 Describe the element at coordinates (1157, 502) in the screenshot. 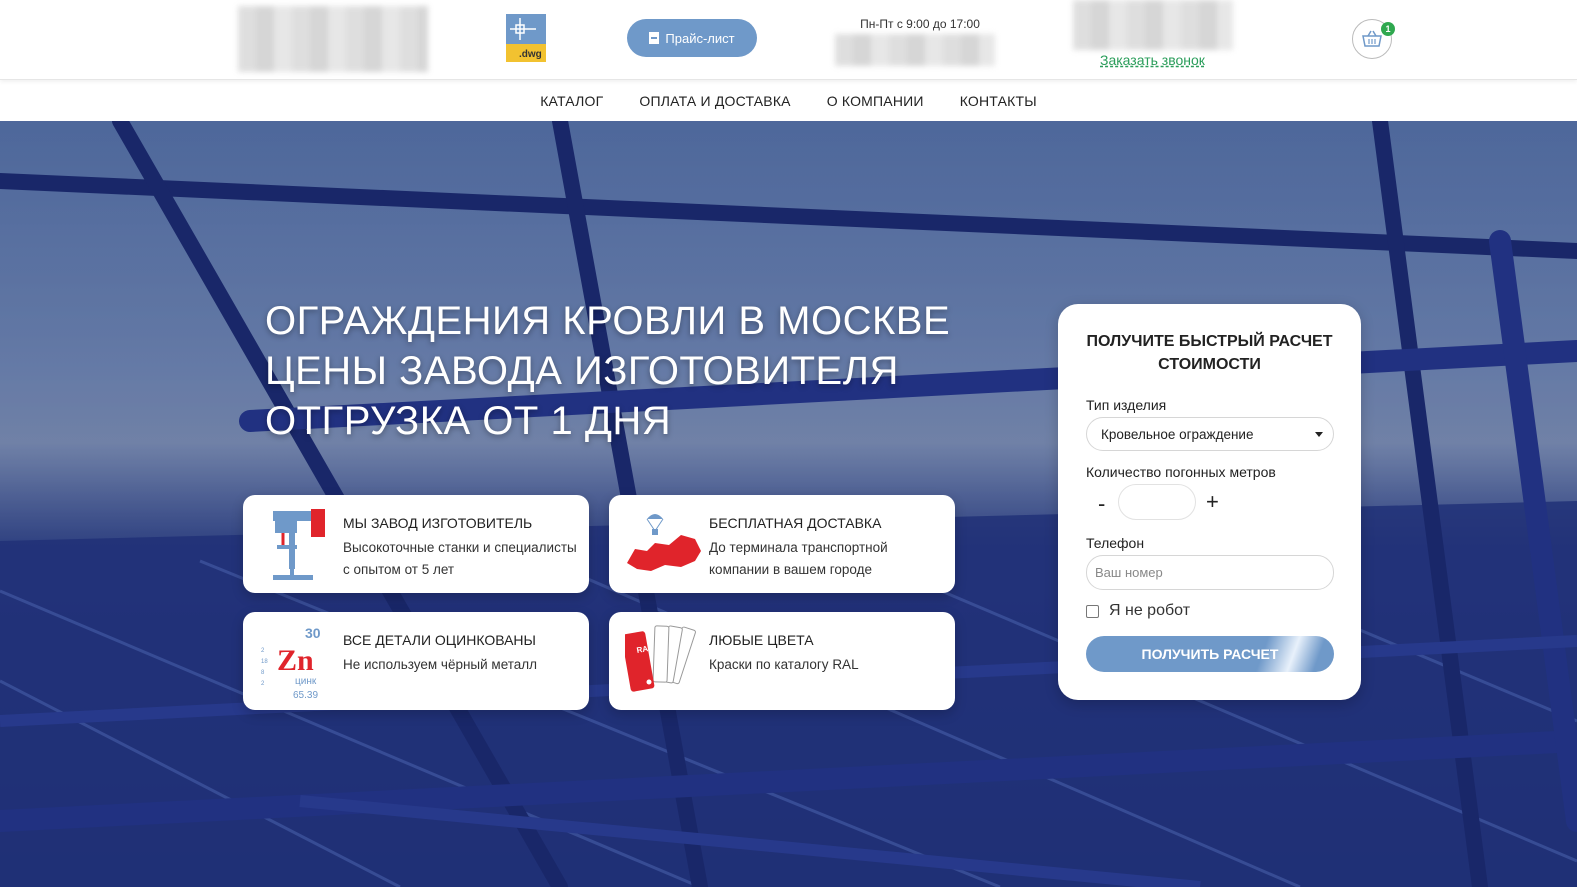

I see `quantity-input` at that location.